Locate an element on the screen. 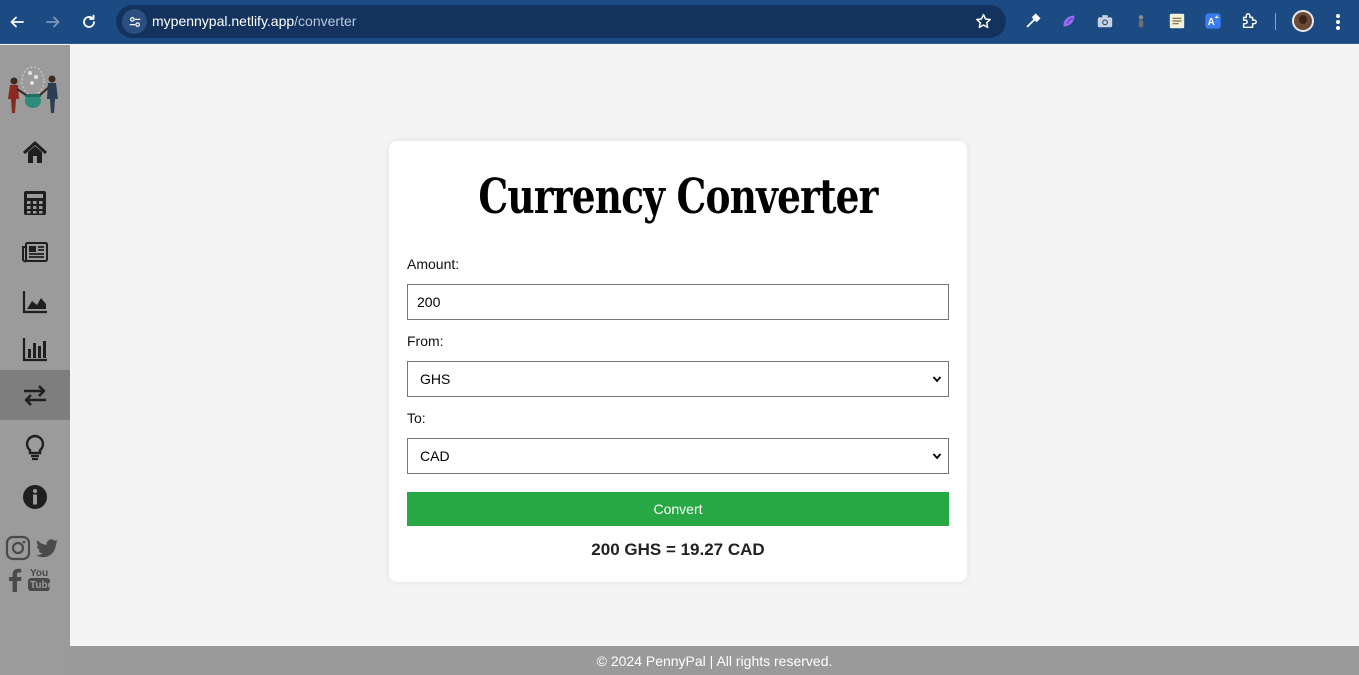 The width and height of the screenshot is (1359, 675). instagram-icon is located at coordinates (18, 548).